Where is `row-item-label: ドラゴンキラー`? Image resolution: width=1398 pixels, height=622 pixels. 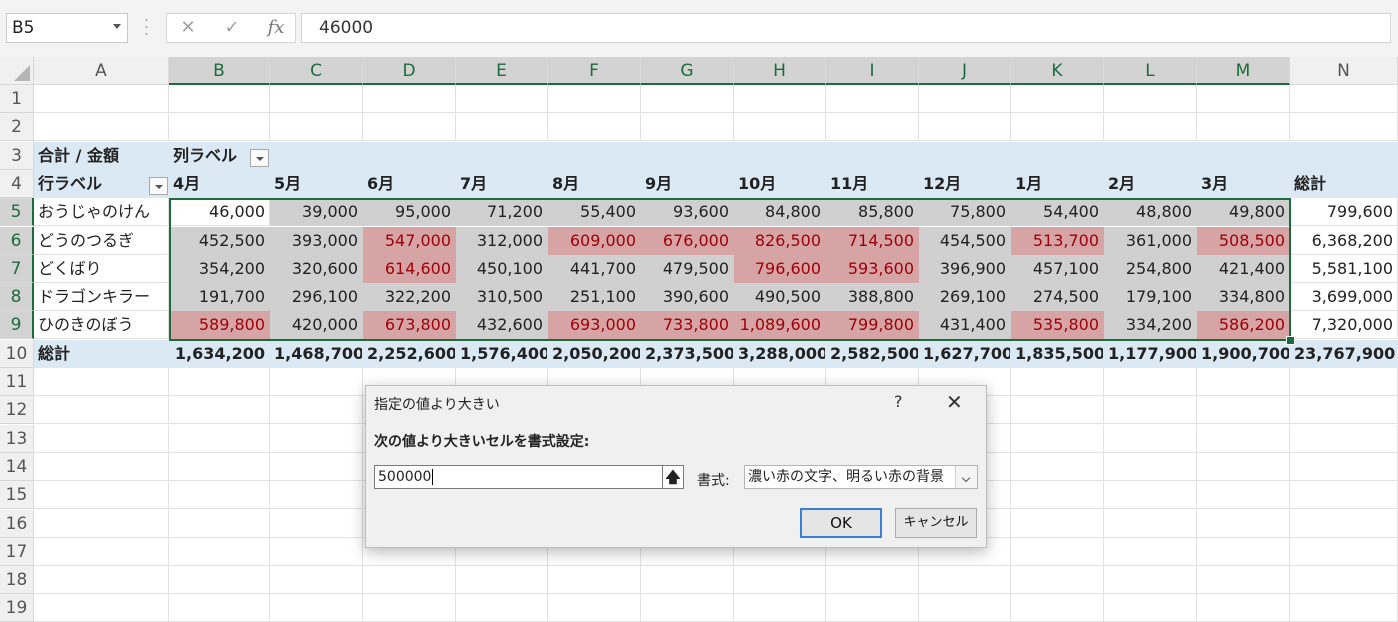 row-item-label: ドラゴンキラー is located at coordinates (101, 297).